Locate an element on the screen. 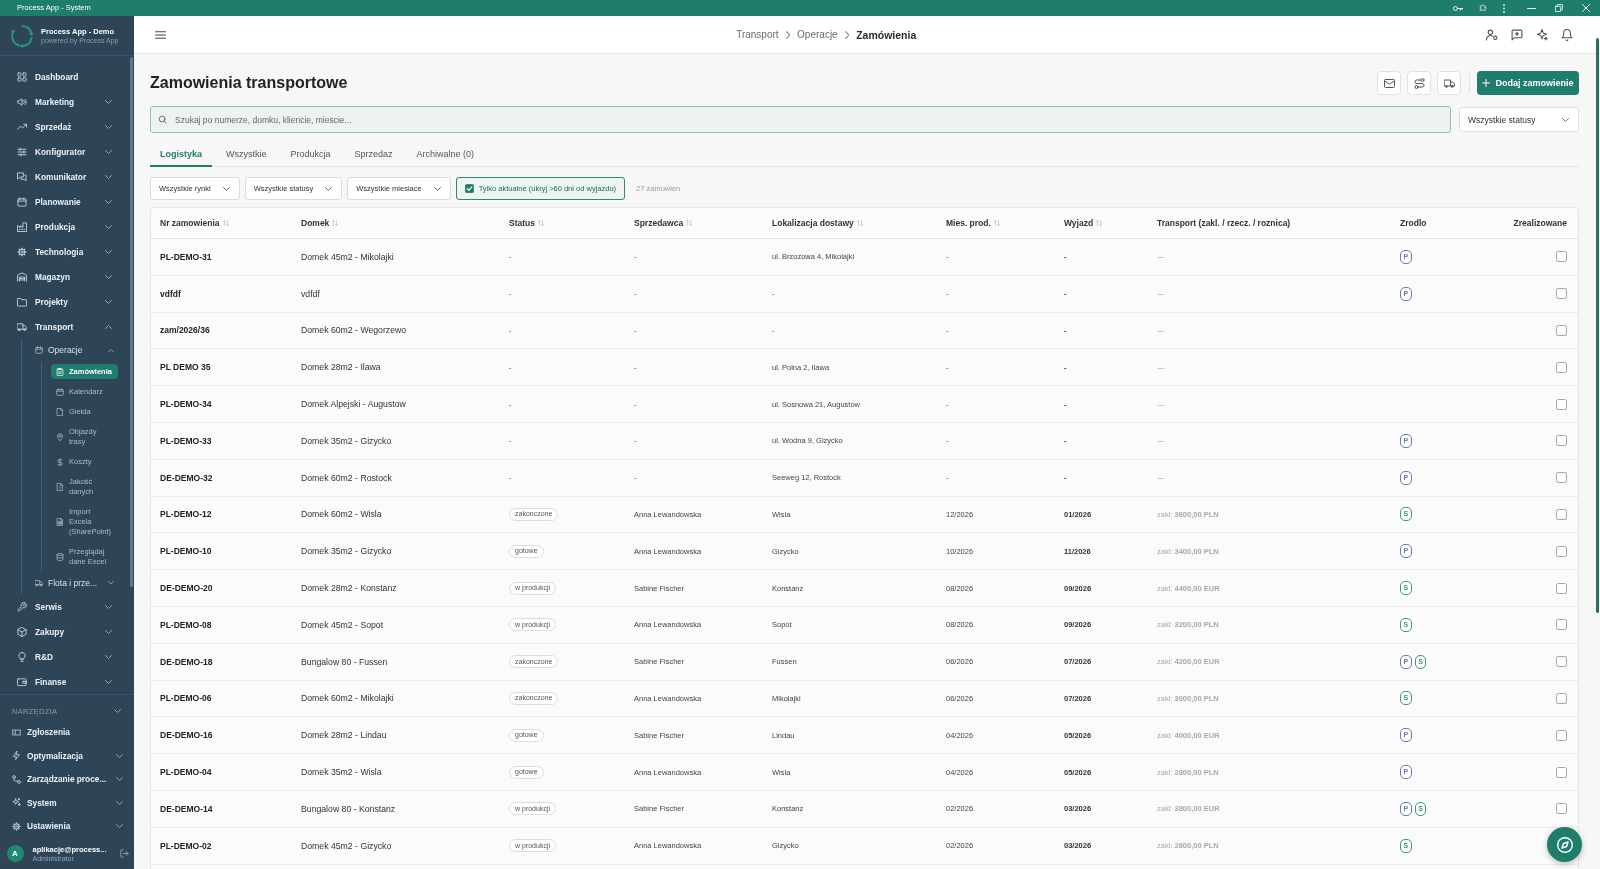 This screenshot has width=1600, height=869. close-icon is located at coordinates (1586, 8).